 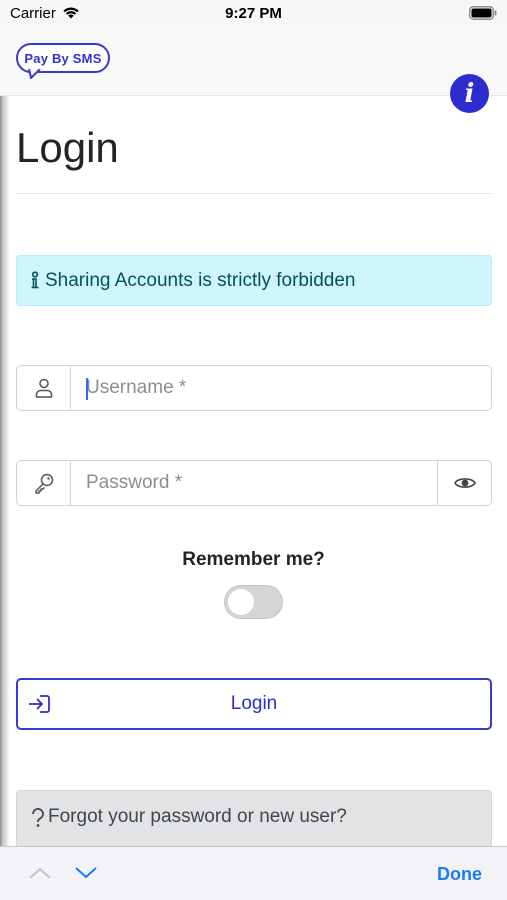 I want to click on login-button-label: Login, so click(x=254, y=703).